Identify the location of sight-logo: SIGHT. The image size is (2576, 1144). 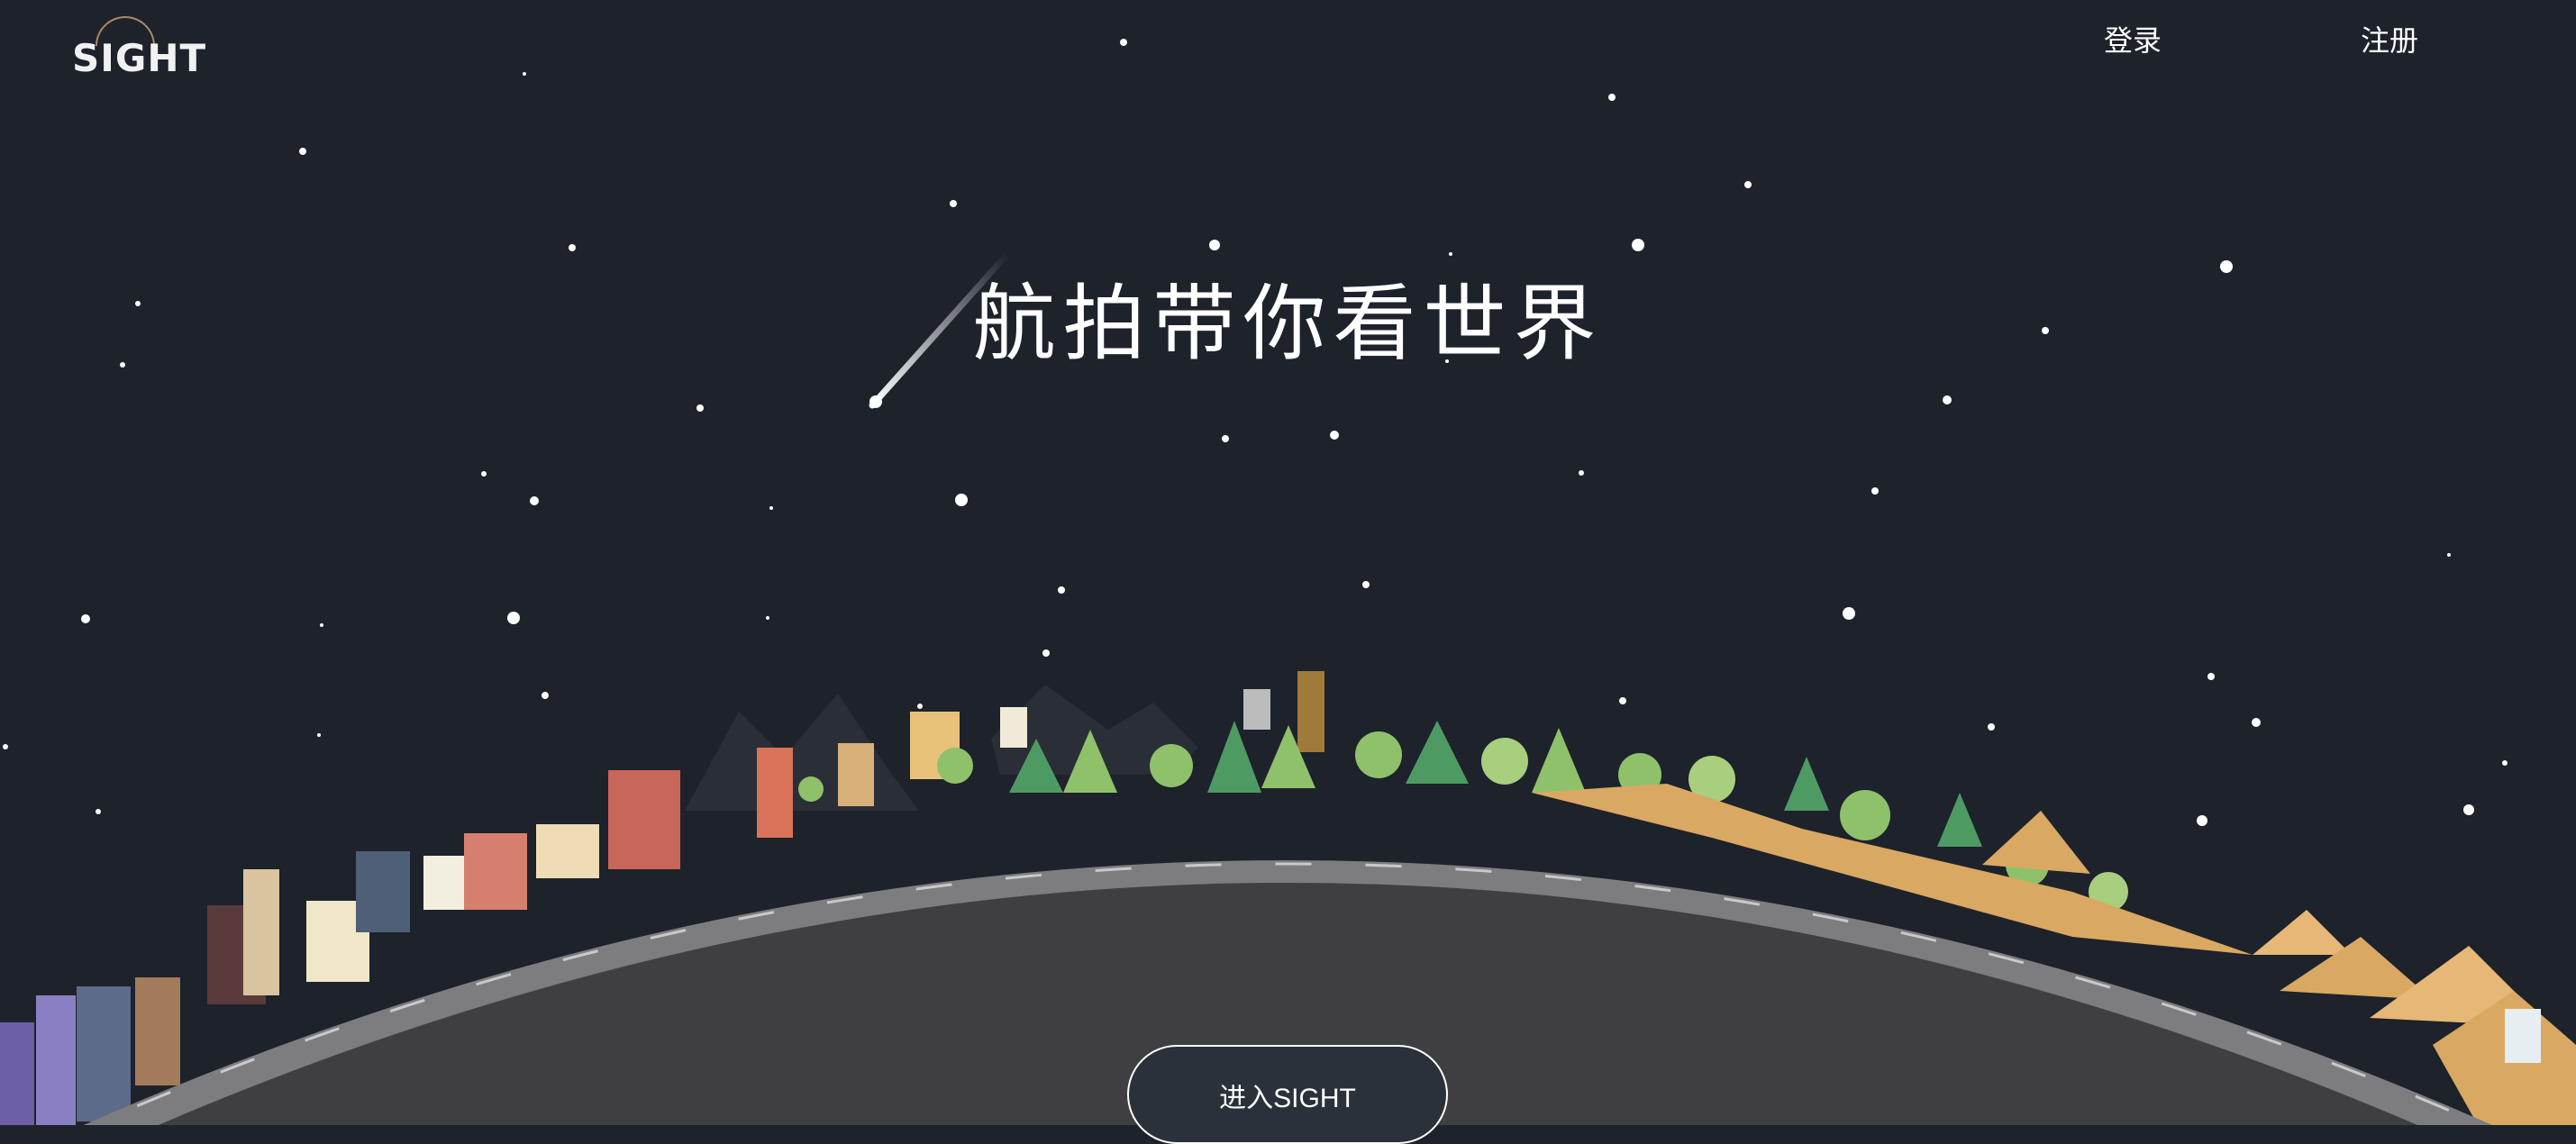
(138, 46).